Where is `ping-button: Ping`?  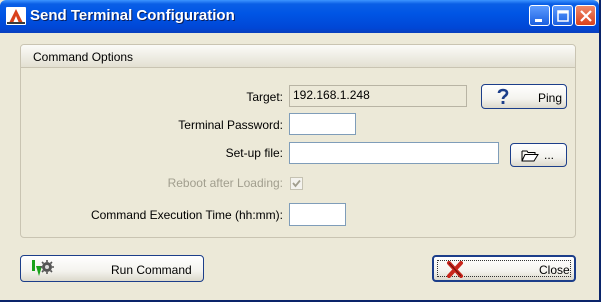
ping-button: Ping is located at coordinates (524, 96).